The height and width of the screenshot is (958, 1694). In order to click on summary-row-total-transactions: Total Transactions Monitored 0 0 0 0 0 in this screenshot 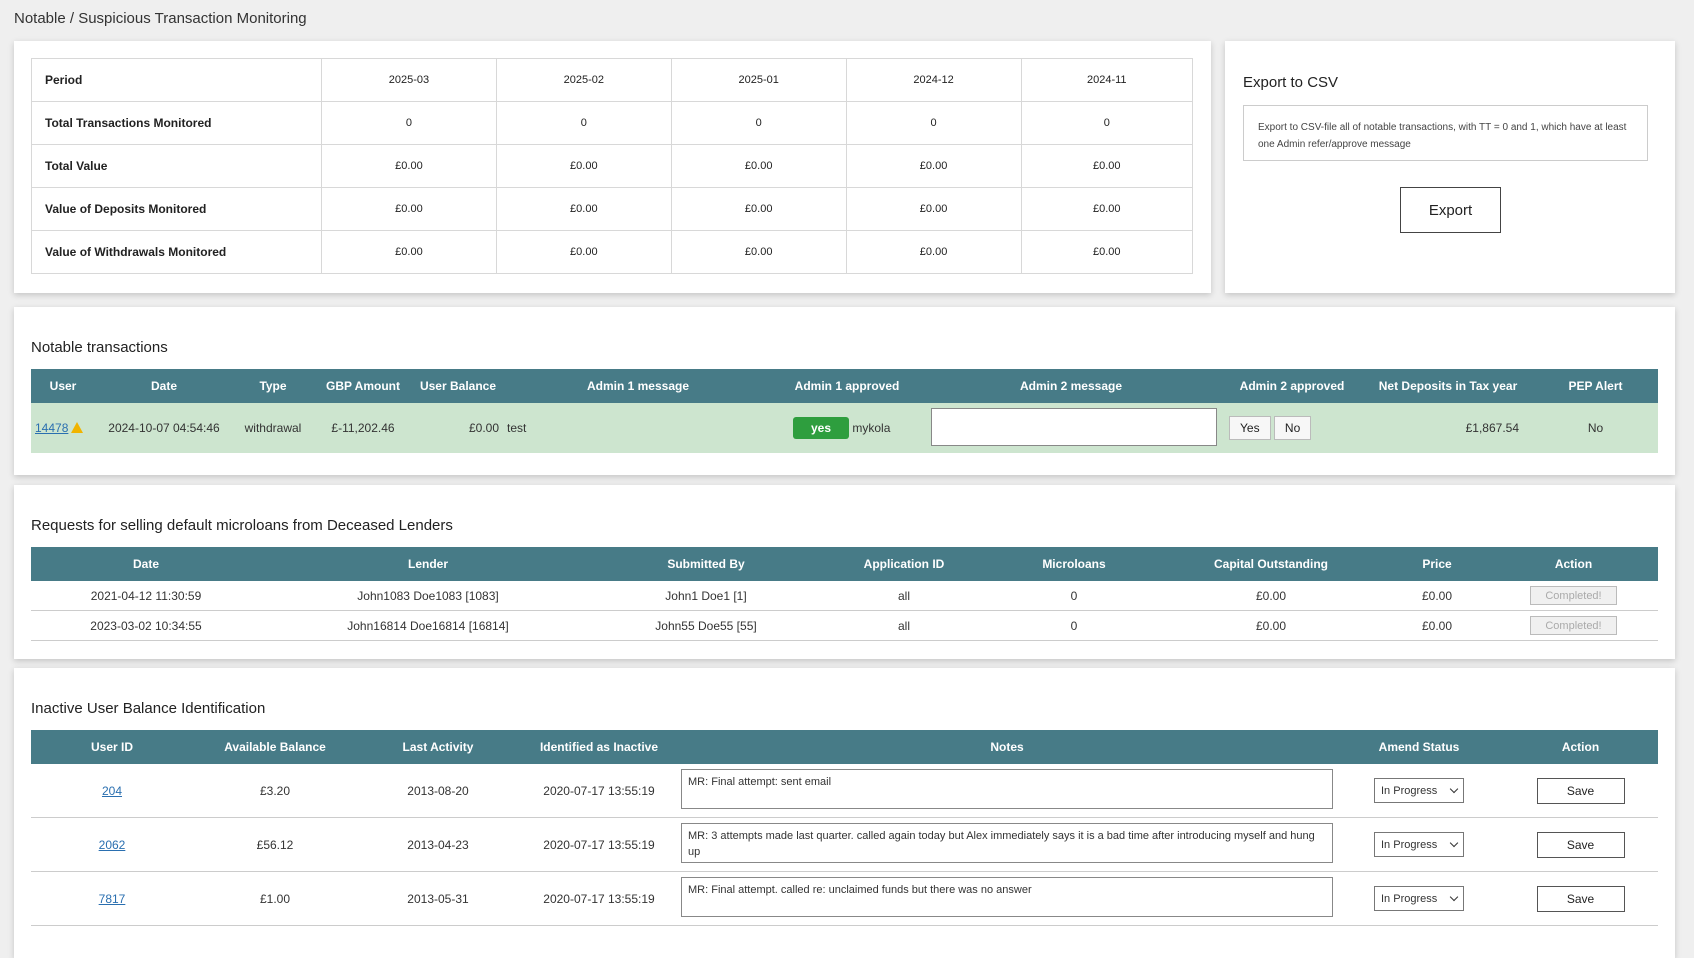, I will do `click(612, 123)`.